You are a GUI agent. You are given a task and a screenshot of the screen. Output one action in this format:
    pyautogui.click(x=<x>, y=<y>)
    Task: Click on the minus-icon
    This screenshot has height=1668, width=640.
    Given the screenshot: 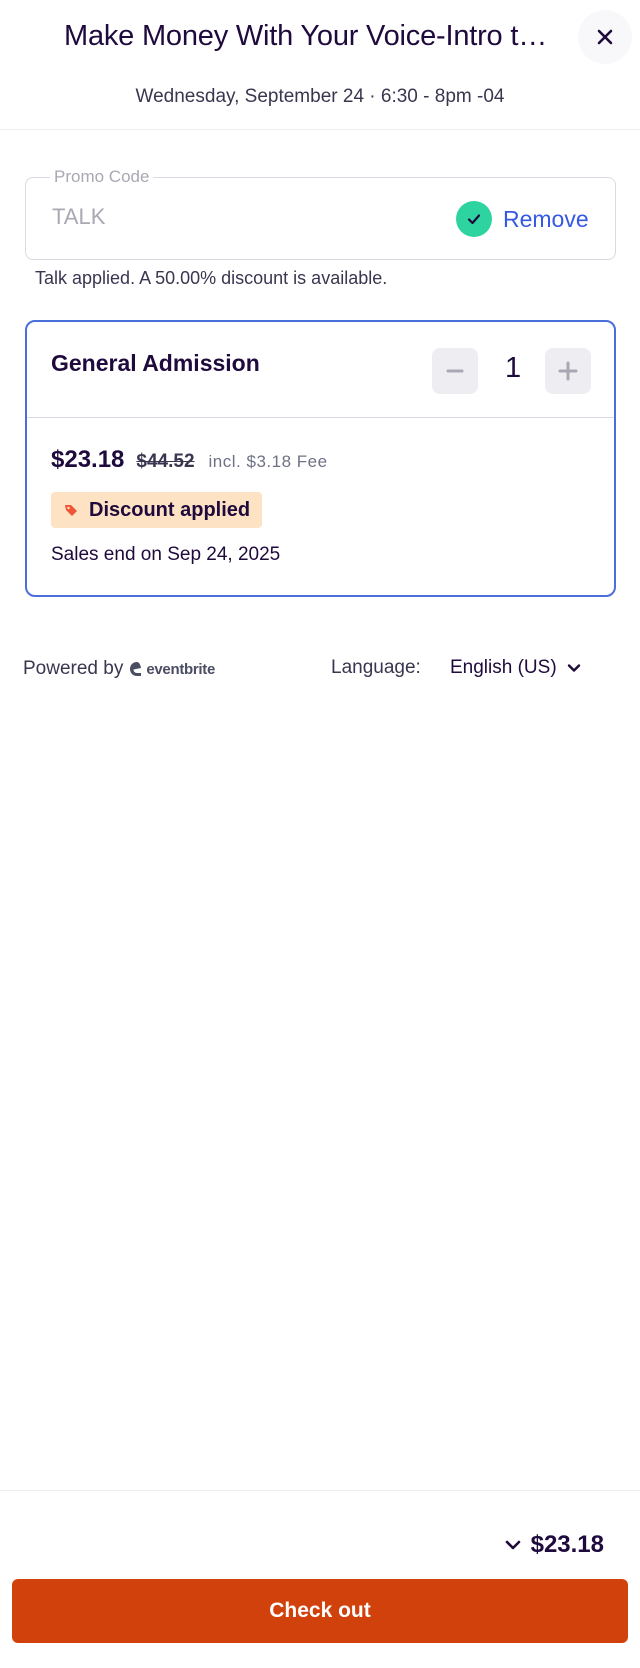 What is the action you would take?
    pyautogui.click(x=455, y=371)
    